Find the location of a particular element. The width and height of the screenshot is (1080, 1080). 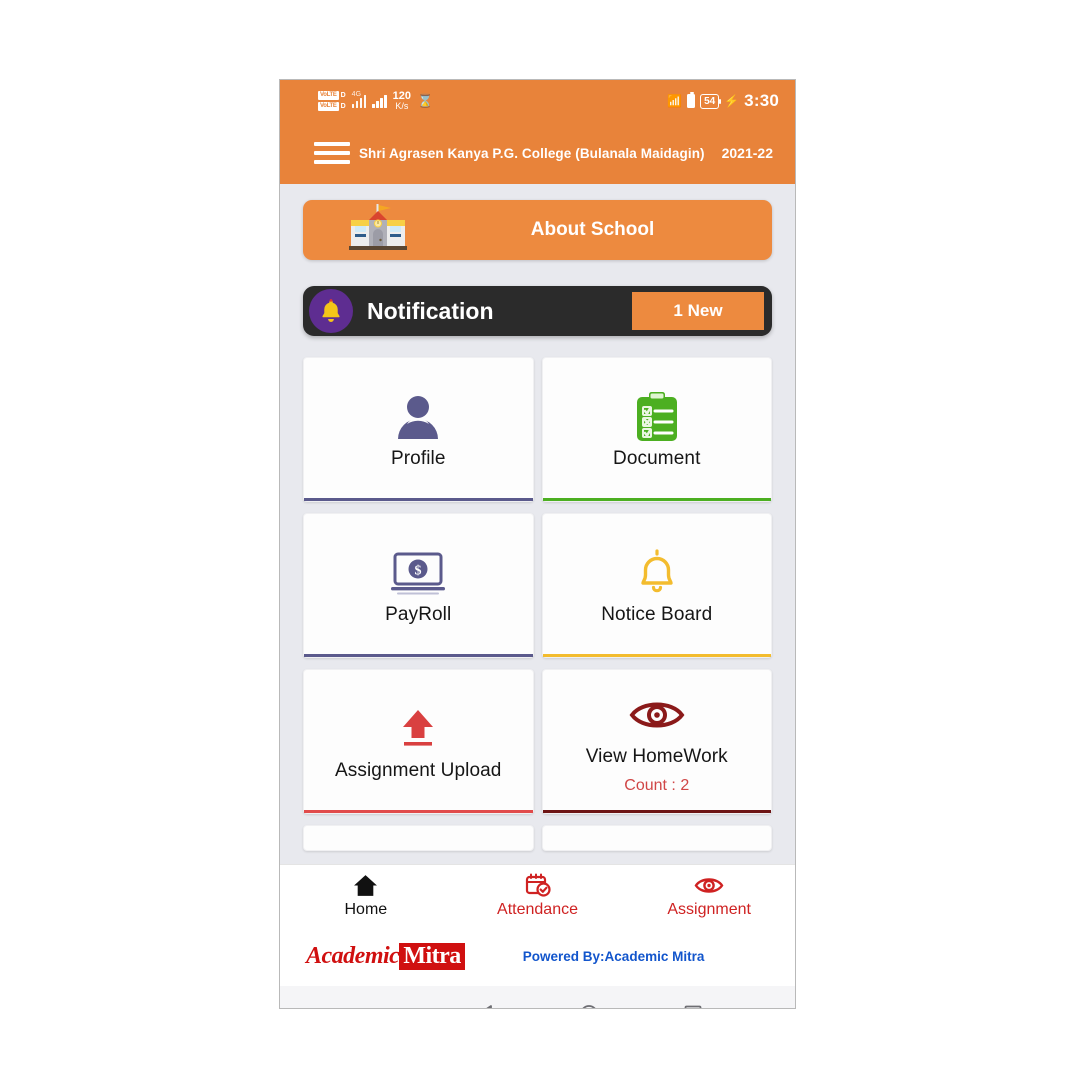

battery-level-badge: 54 is located at coordinates (711, 101).